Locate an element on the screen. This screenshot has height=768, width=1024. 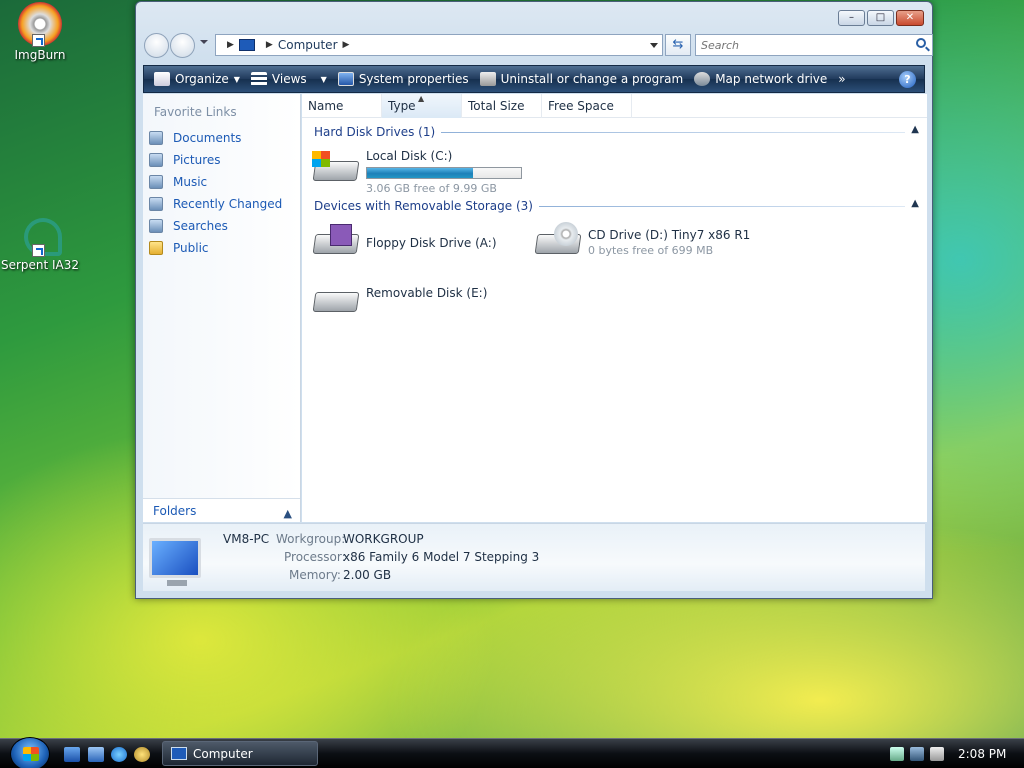
nav-item-recently-changed: Recently Changed is located at coordinates (221, 204).